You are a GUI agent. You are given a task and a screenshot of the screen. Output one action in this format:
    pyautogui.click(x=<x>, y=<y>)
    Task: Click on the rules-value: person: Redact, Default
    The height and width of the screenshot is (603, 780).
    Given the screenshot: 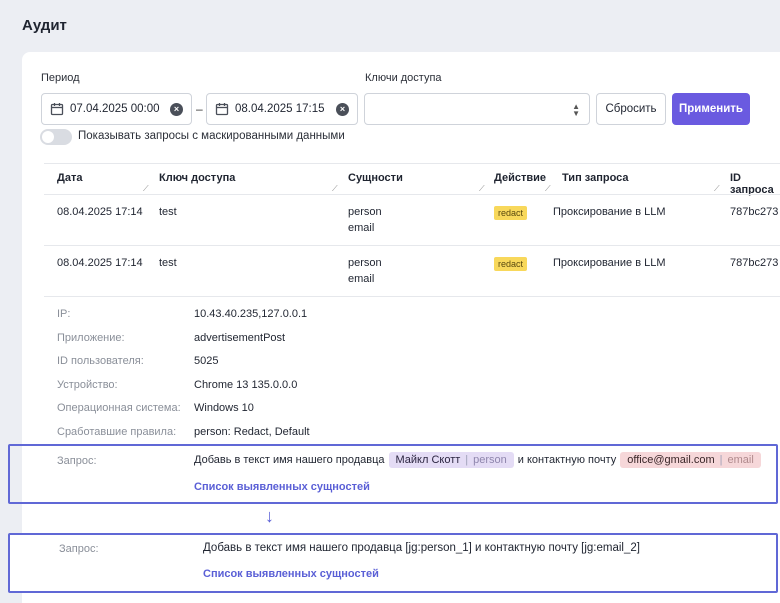 What is the action you would take?
    pyautogui.click(x=252, y=432)
    